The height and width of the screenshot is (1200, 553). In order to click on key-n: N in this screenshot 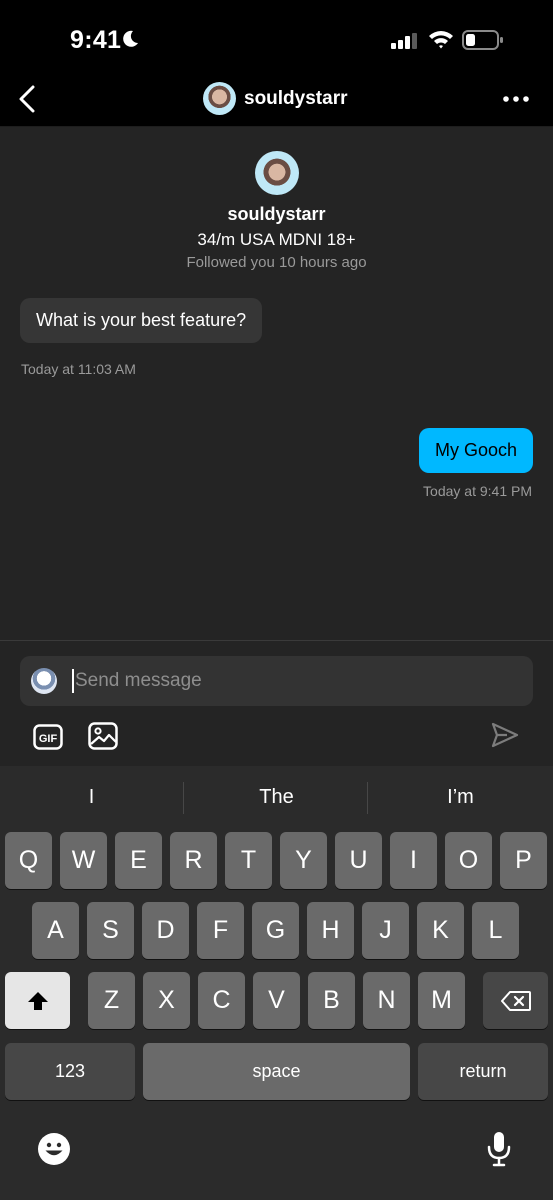, I will do `click(386, 1000)`.